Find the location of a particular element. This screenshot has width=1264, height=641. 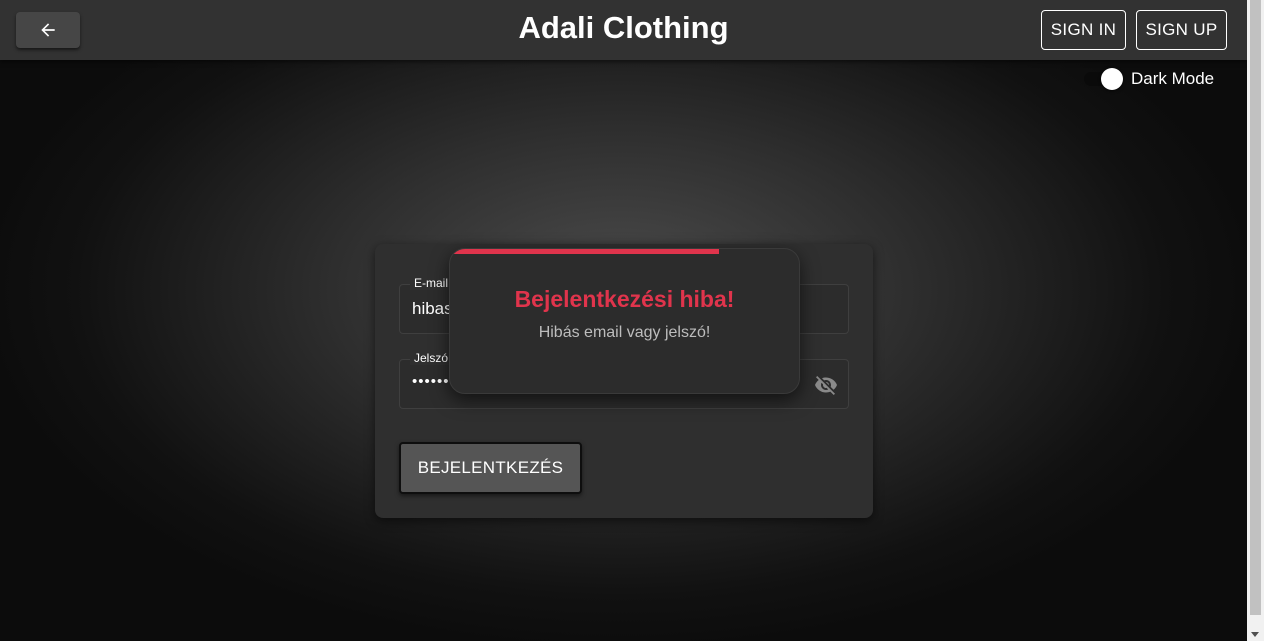

email-input-value: hibas is located at coordinates (432, 309).